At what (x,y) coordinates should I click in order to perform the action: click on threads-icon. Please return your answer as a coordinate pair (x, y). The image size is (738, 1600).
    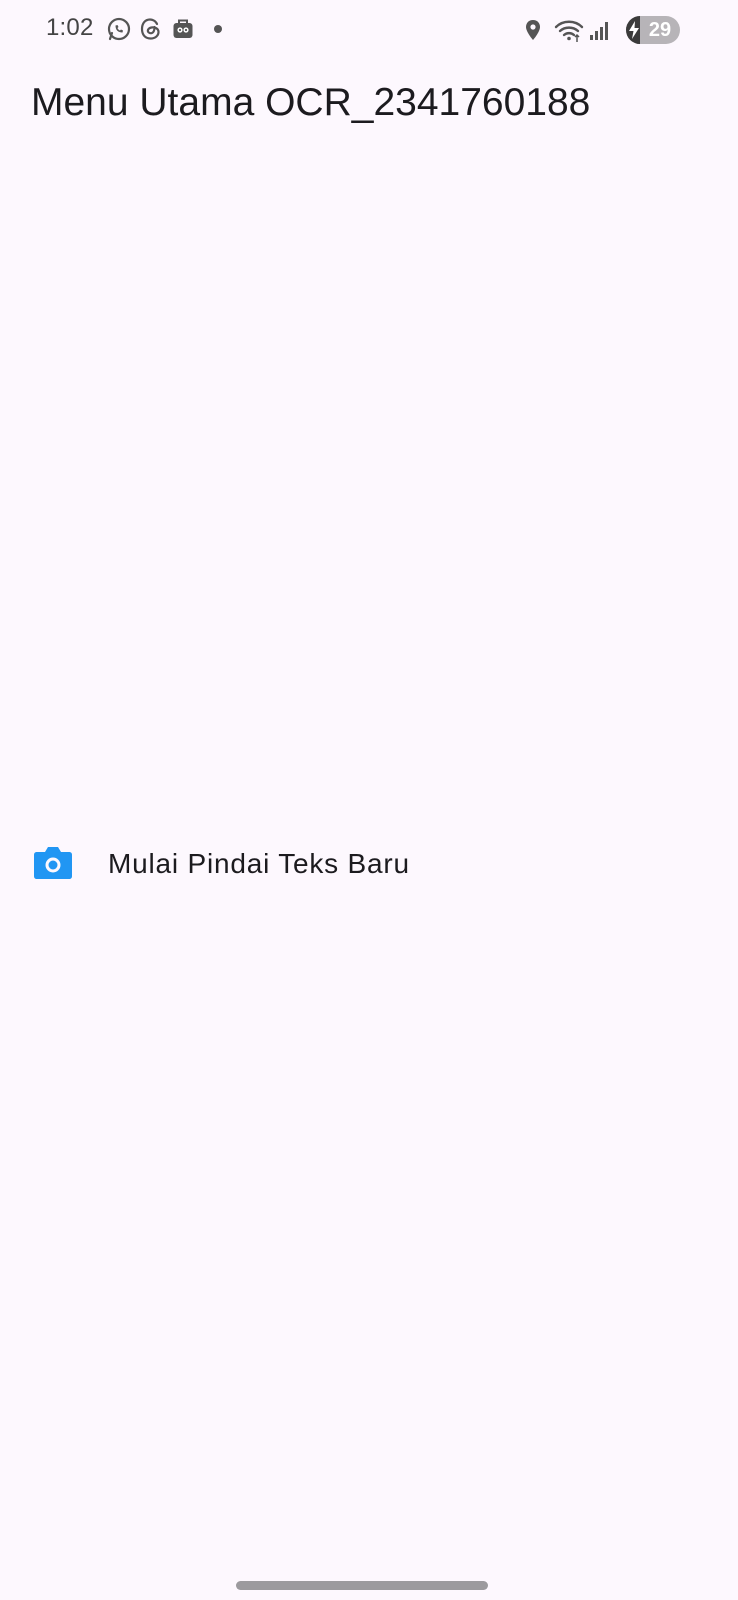
    Looking at the image, I should click on (151, 29).